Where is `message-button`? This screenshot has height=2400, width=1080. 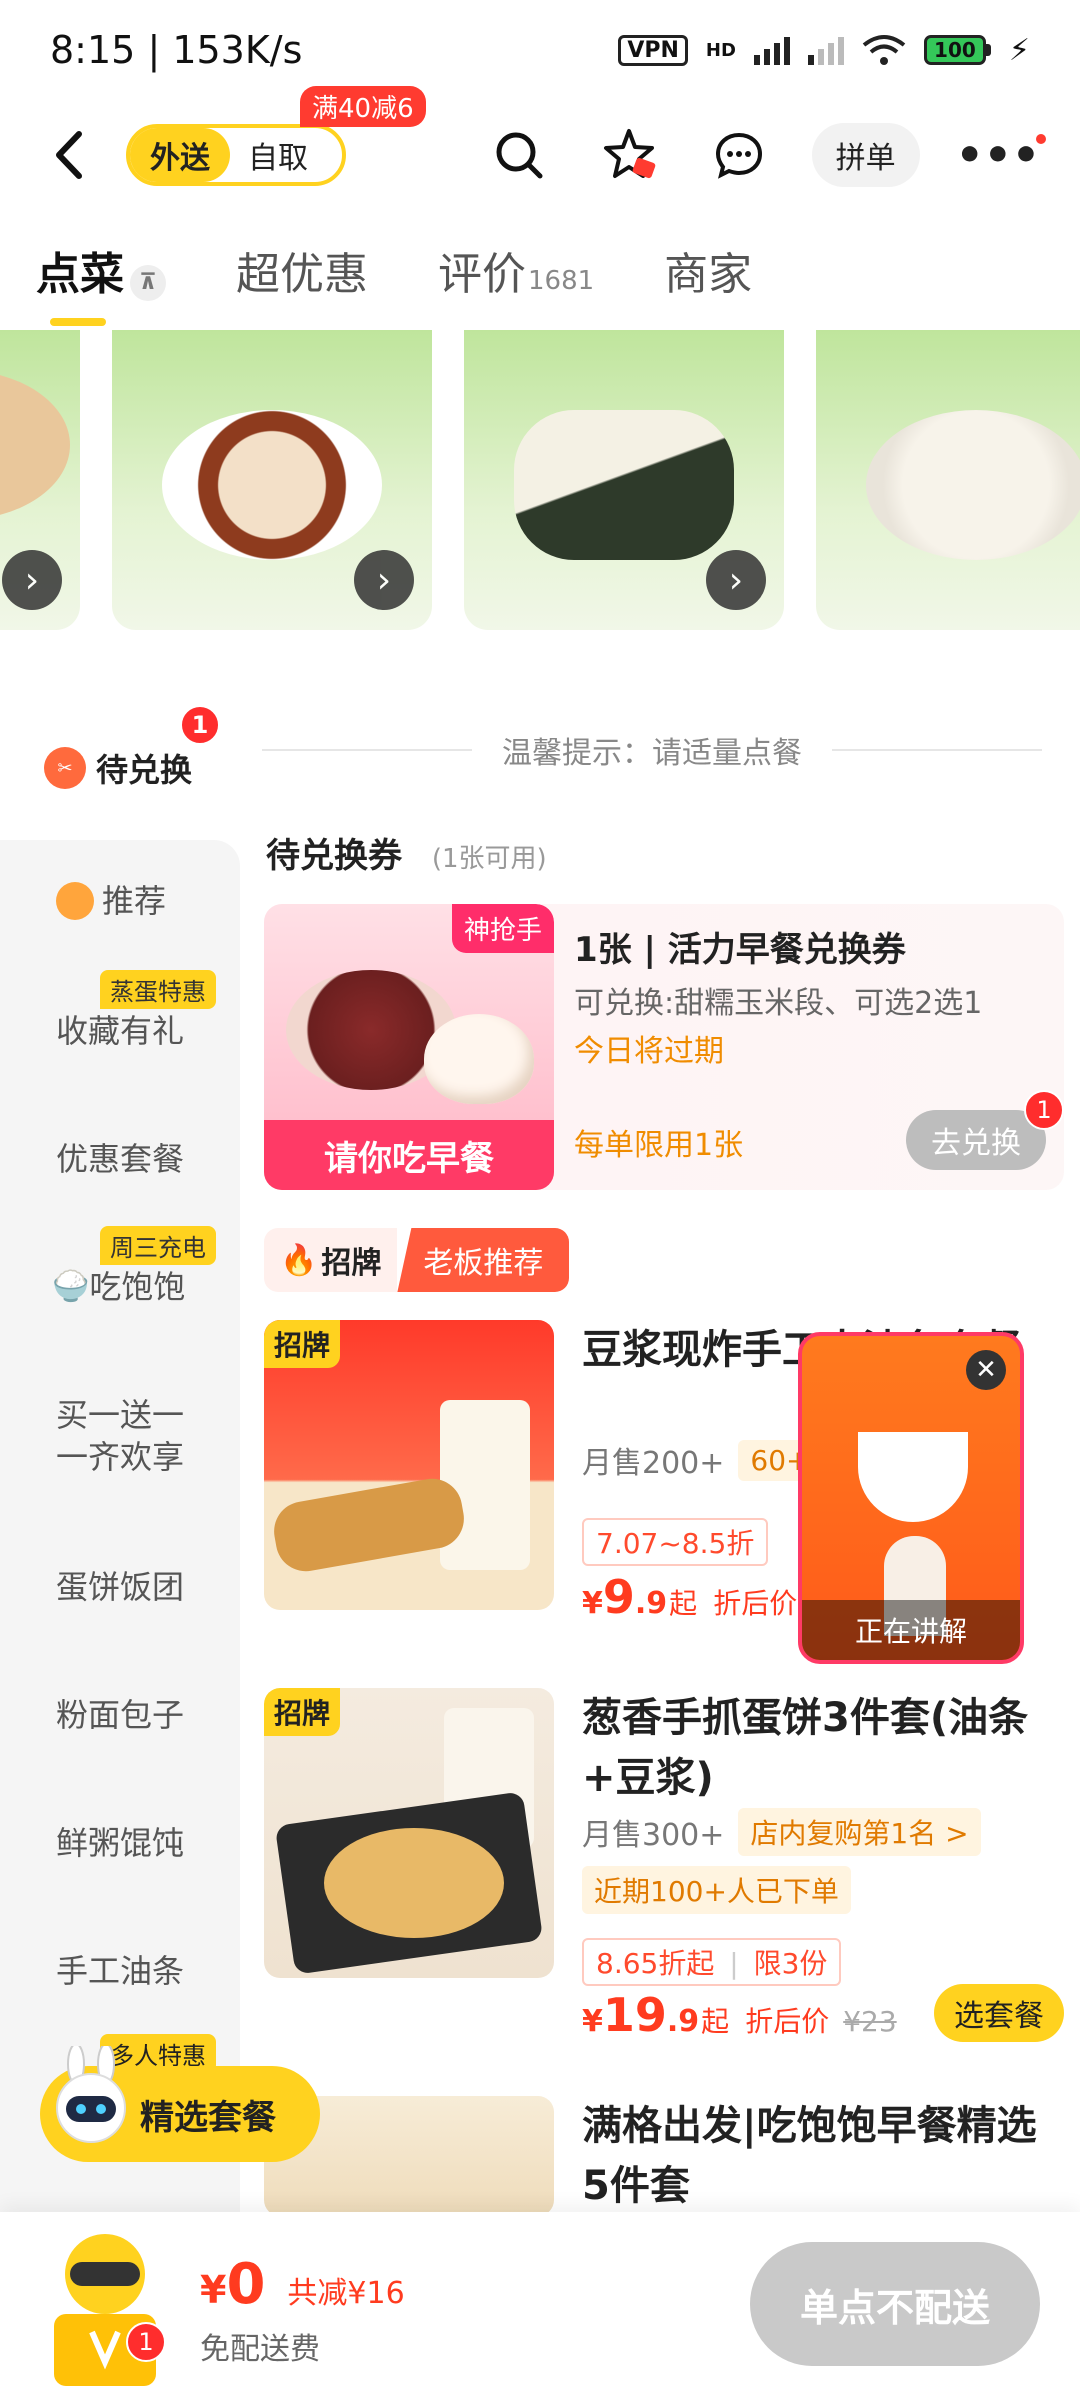 message-button is located at coordinates (739, 155).